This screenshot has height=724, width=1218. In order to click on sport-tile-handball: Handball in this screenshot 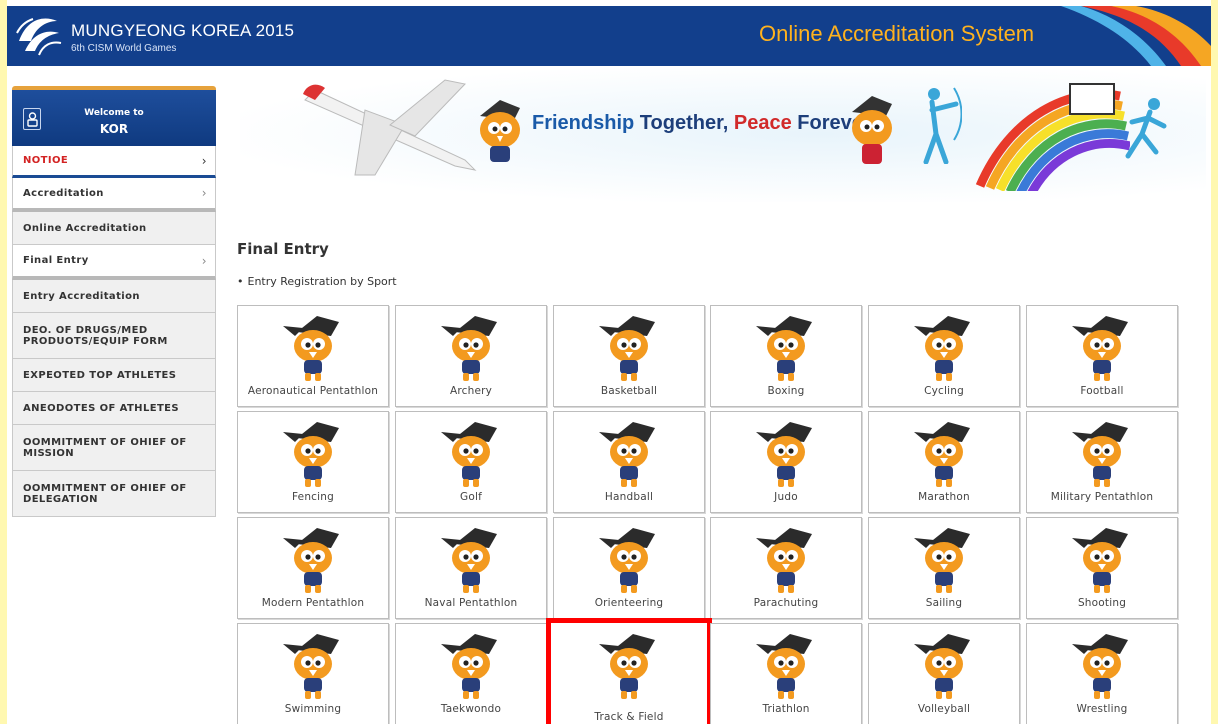, I will do `click(629, 462)`.